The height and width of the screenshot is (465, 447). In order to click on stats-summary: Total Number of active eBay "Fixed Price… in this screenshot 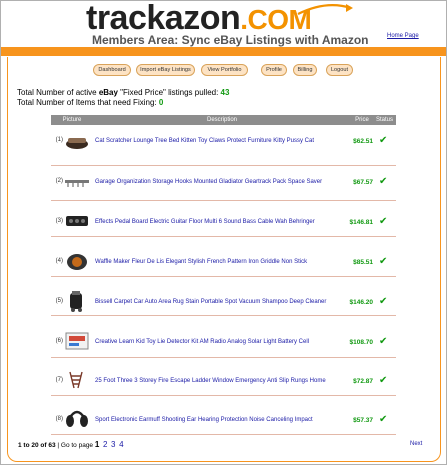, I will do `click(123, 98)`.